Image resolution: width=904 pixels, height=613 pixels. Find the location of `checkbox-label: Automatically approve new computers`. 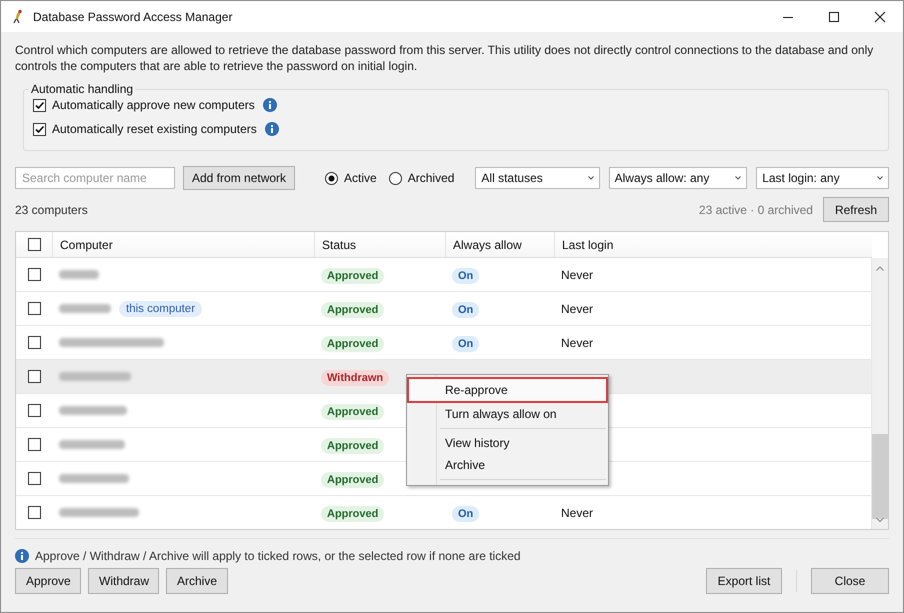

checkbox-label: Automatically approve new computers is located at coordinates (153, 105).